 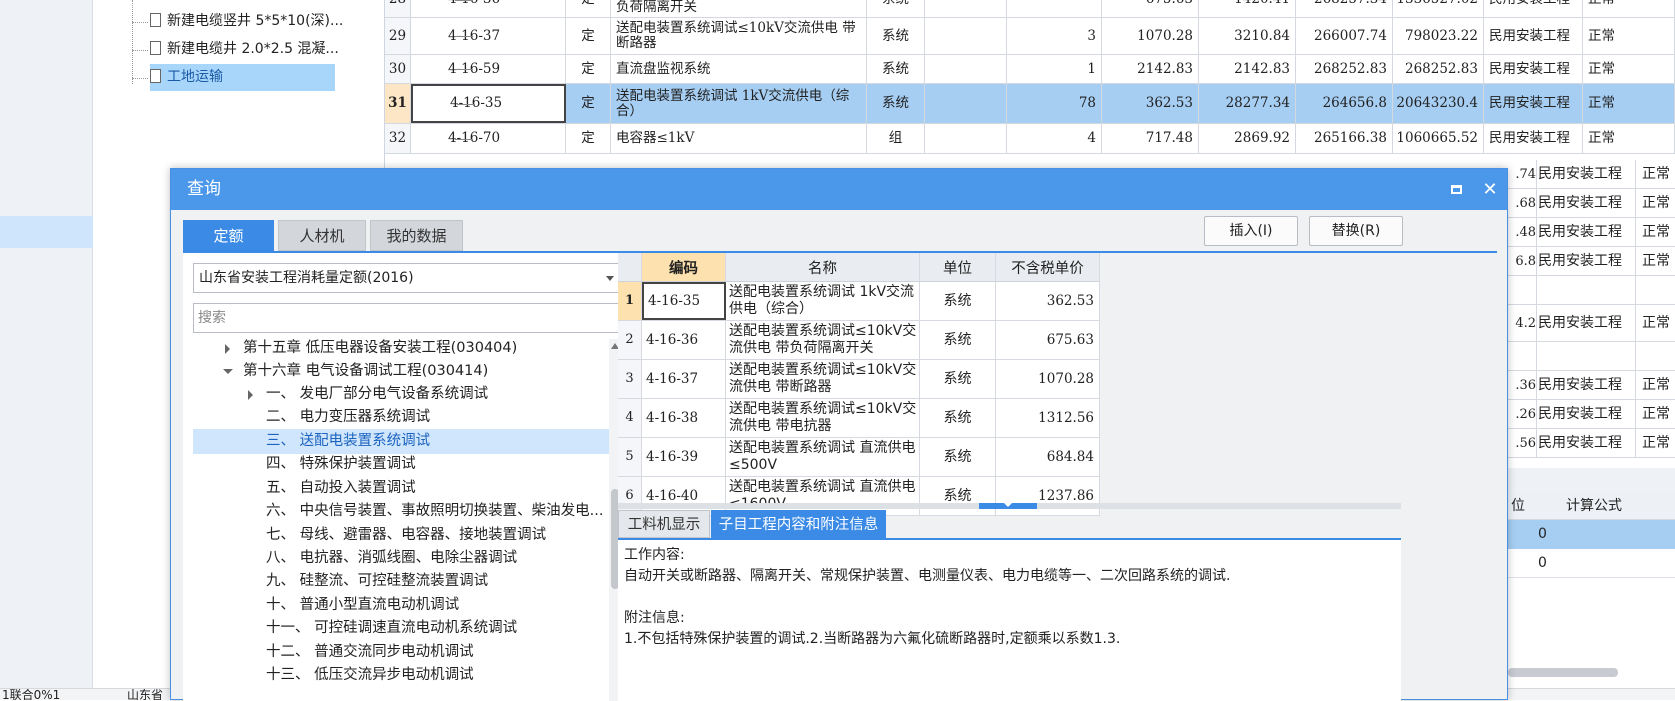 What do you see at coordinates (401, 605) in the screenshot?
I see `tree-item: 十、 普通小型直流电动机调试` at bounding box center [401, 605].